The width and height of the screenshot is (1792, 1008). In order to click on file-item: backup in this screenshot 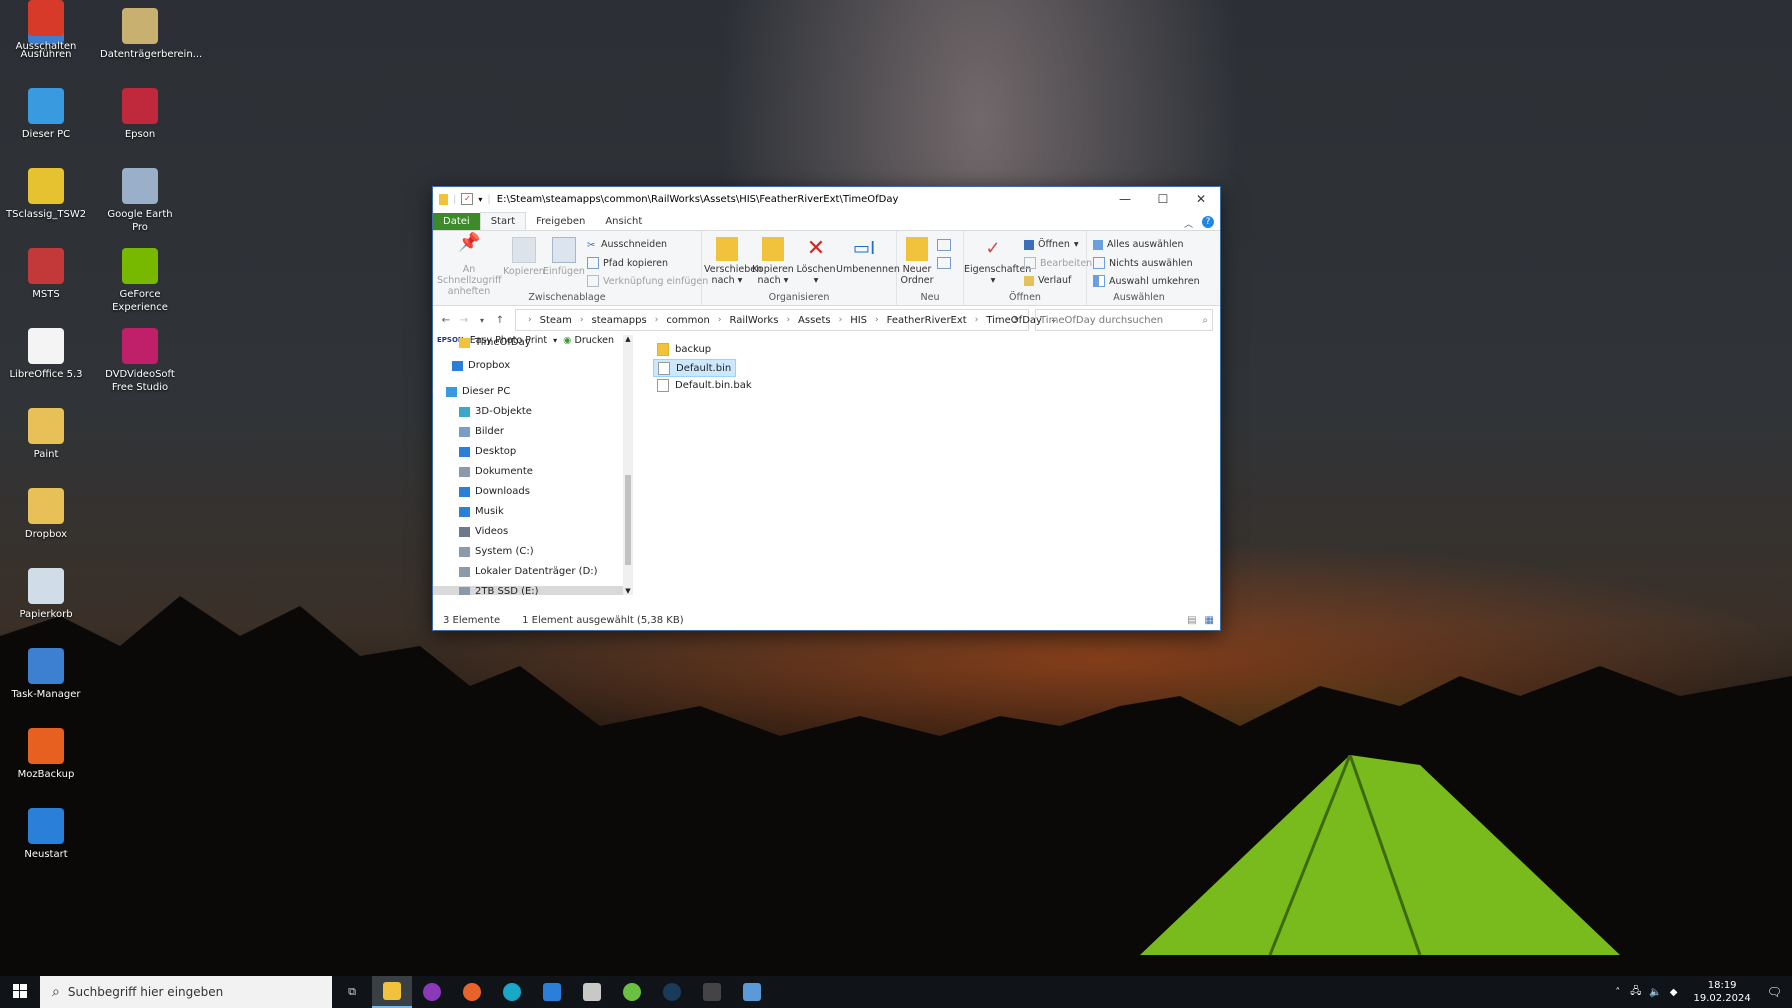, I will do `click(684, 349)`.